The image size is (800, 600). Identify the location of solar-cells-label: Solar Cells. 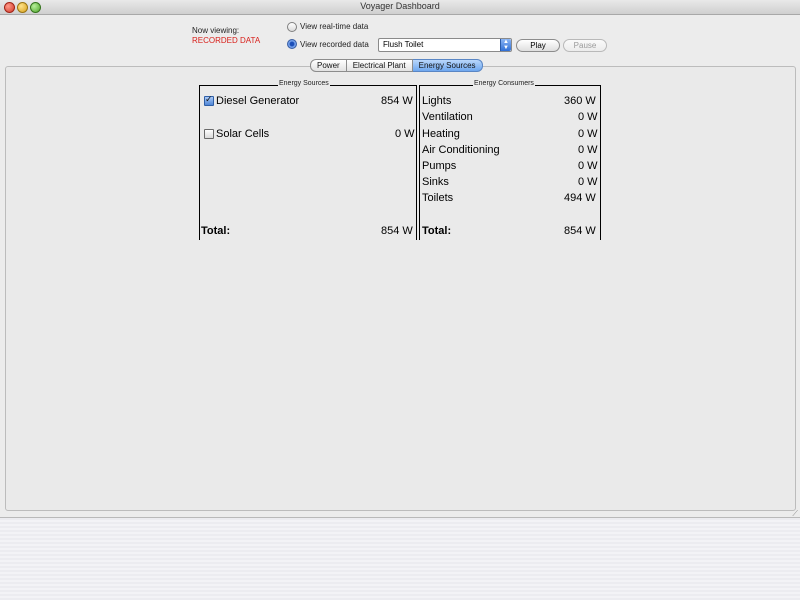
(242, 134).